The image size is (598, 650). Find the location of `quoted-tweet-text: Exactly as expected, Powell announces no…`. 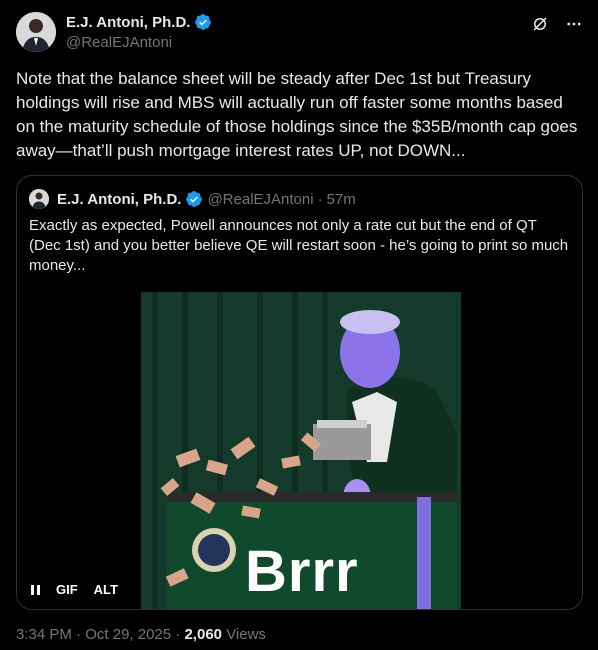

quoted-tweet-text: Exactly as expected, Powell announces no… is located at coordinates (299, 245).